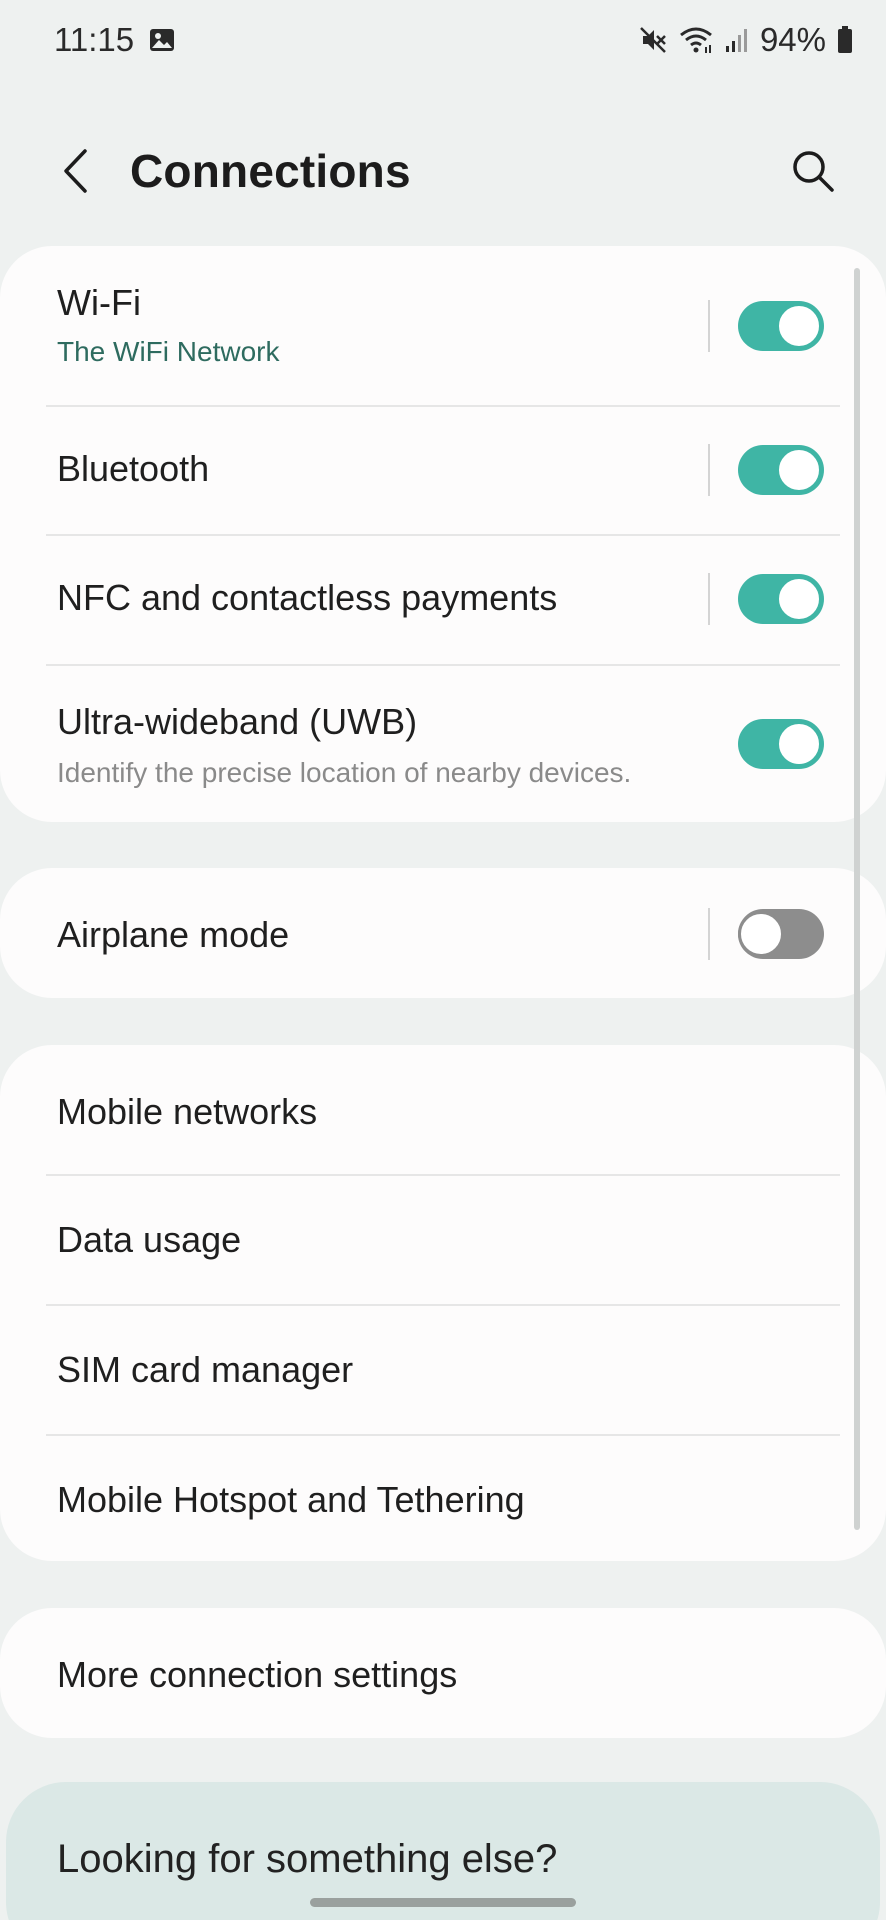 The image size is (886, 1920). Describe the element at coordinates (443, 40) in the screenshot. I see `status-bar: 11:15 94%` at that location.